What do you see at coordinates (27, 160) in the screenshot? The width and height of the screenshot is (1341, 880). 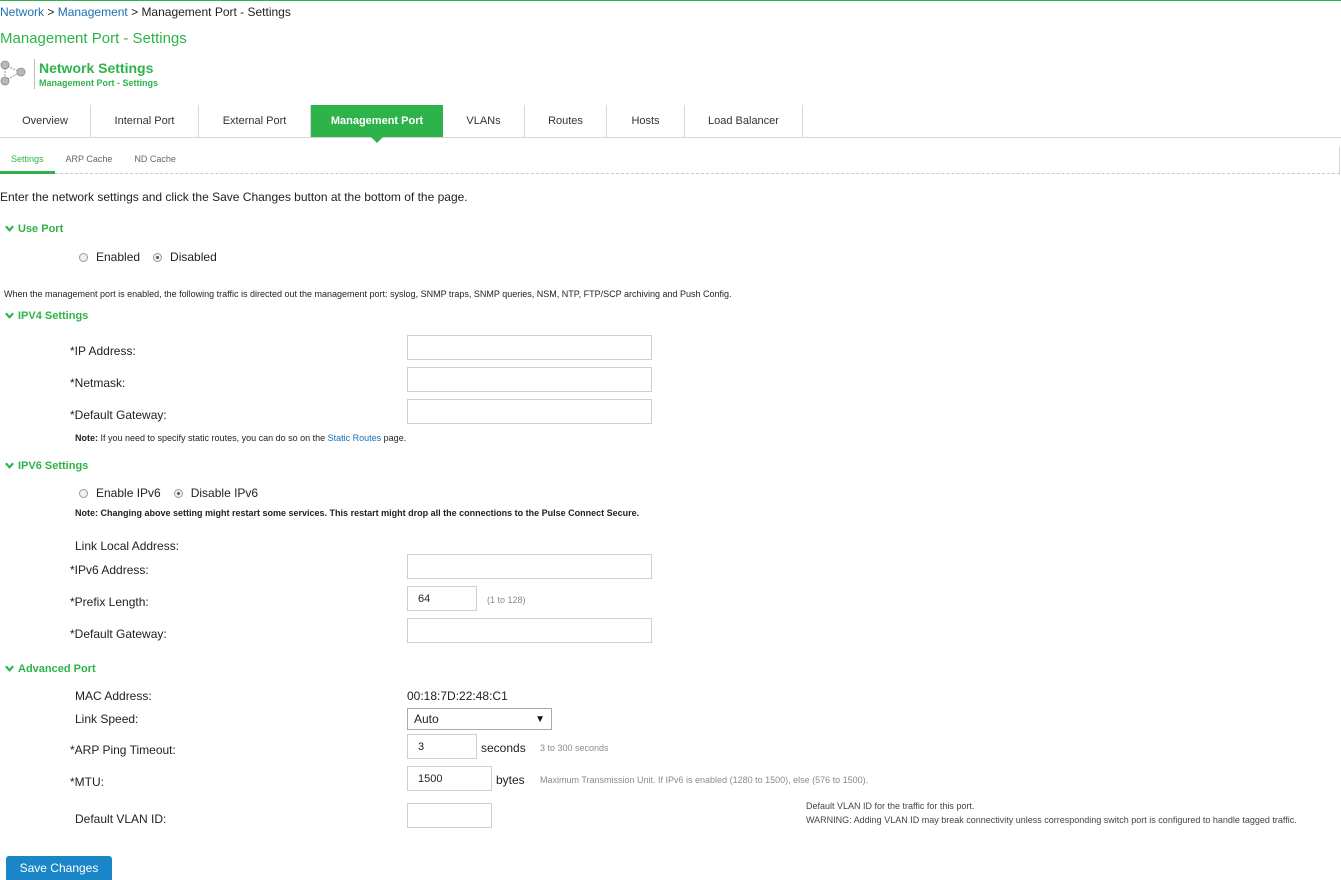 I see `subtab-settings: Settings` at bounding box center [27, 160].